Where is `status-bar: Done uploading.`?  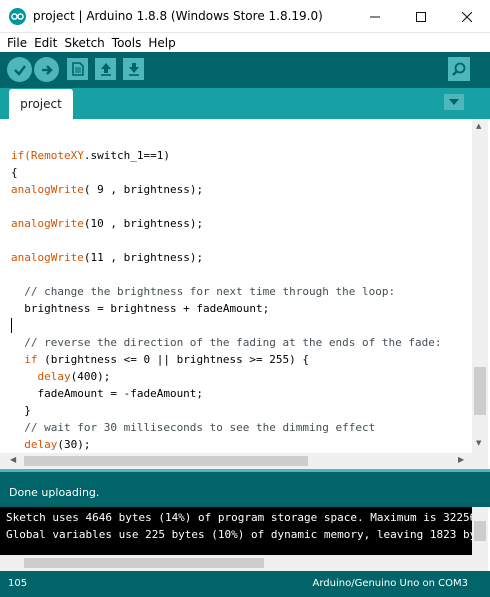 status-bar: Done uploading. is located at coordinates (245, 488).